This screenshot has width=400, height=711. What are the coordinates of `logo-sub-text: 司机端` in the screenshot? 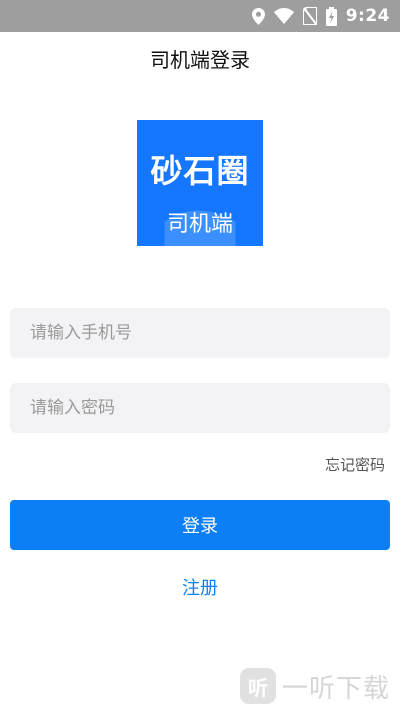 It's located at (199, 224).